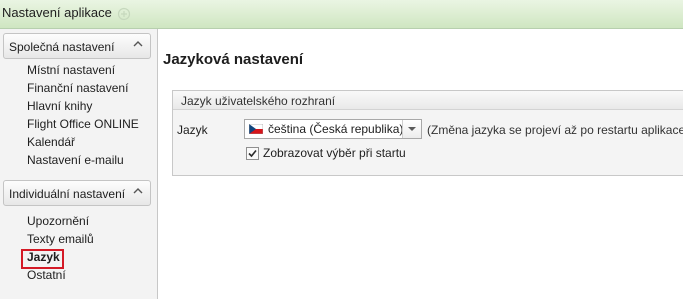 The width and height of the screenshot is (683, 299). Describe the element at coordinates (57, 12) in the screenshot. I see `window-title: Nastavení aplikace` at that location.